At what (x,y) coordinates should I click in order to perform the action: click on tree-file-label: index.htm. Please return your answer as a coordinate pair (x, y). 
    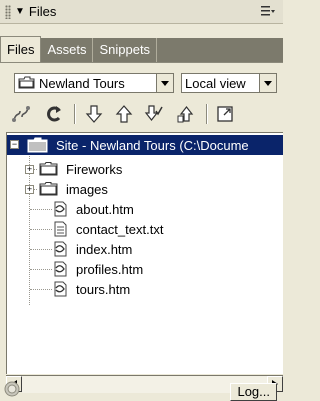
    Looking at the image, I should click on (104, 249).